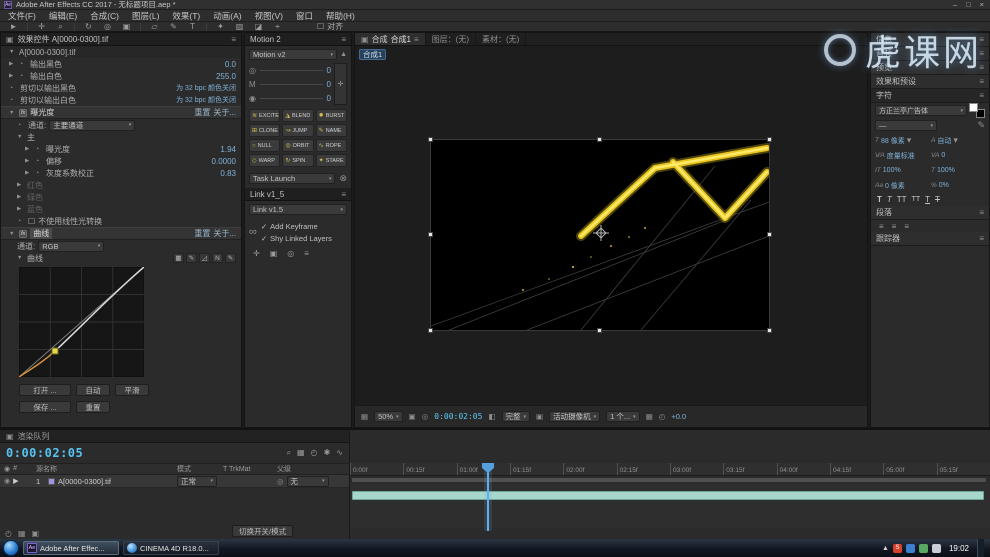 This screenshot has width=990, height=557. Describe the element at coordinates (121, 39) in the screenshot. I see `effect-controls-tab: ▣ 效果控件 A[0000-0300].tif ≡` at that location.